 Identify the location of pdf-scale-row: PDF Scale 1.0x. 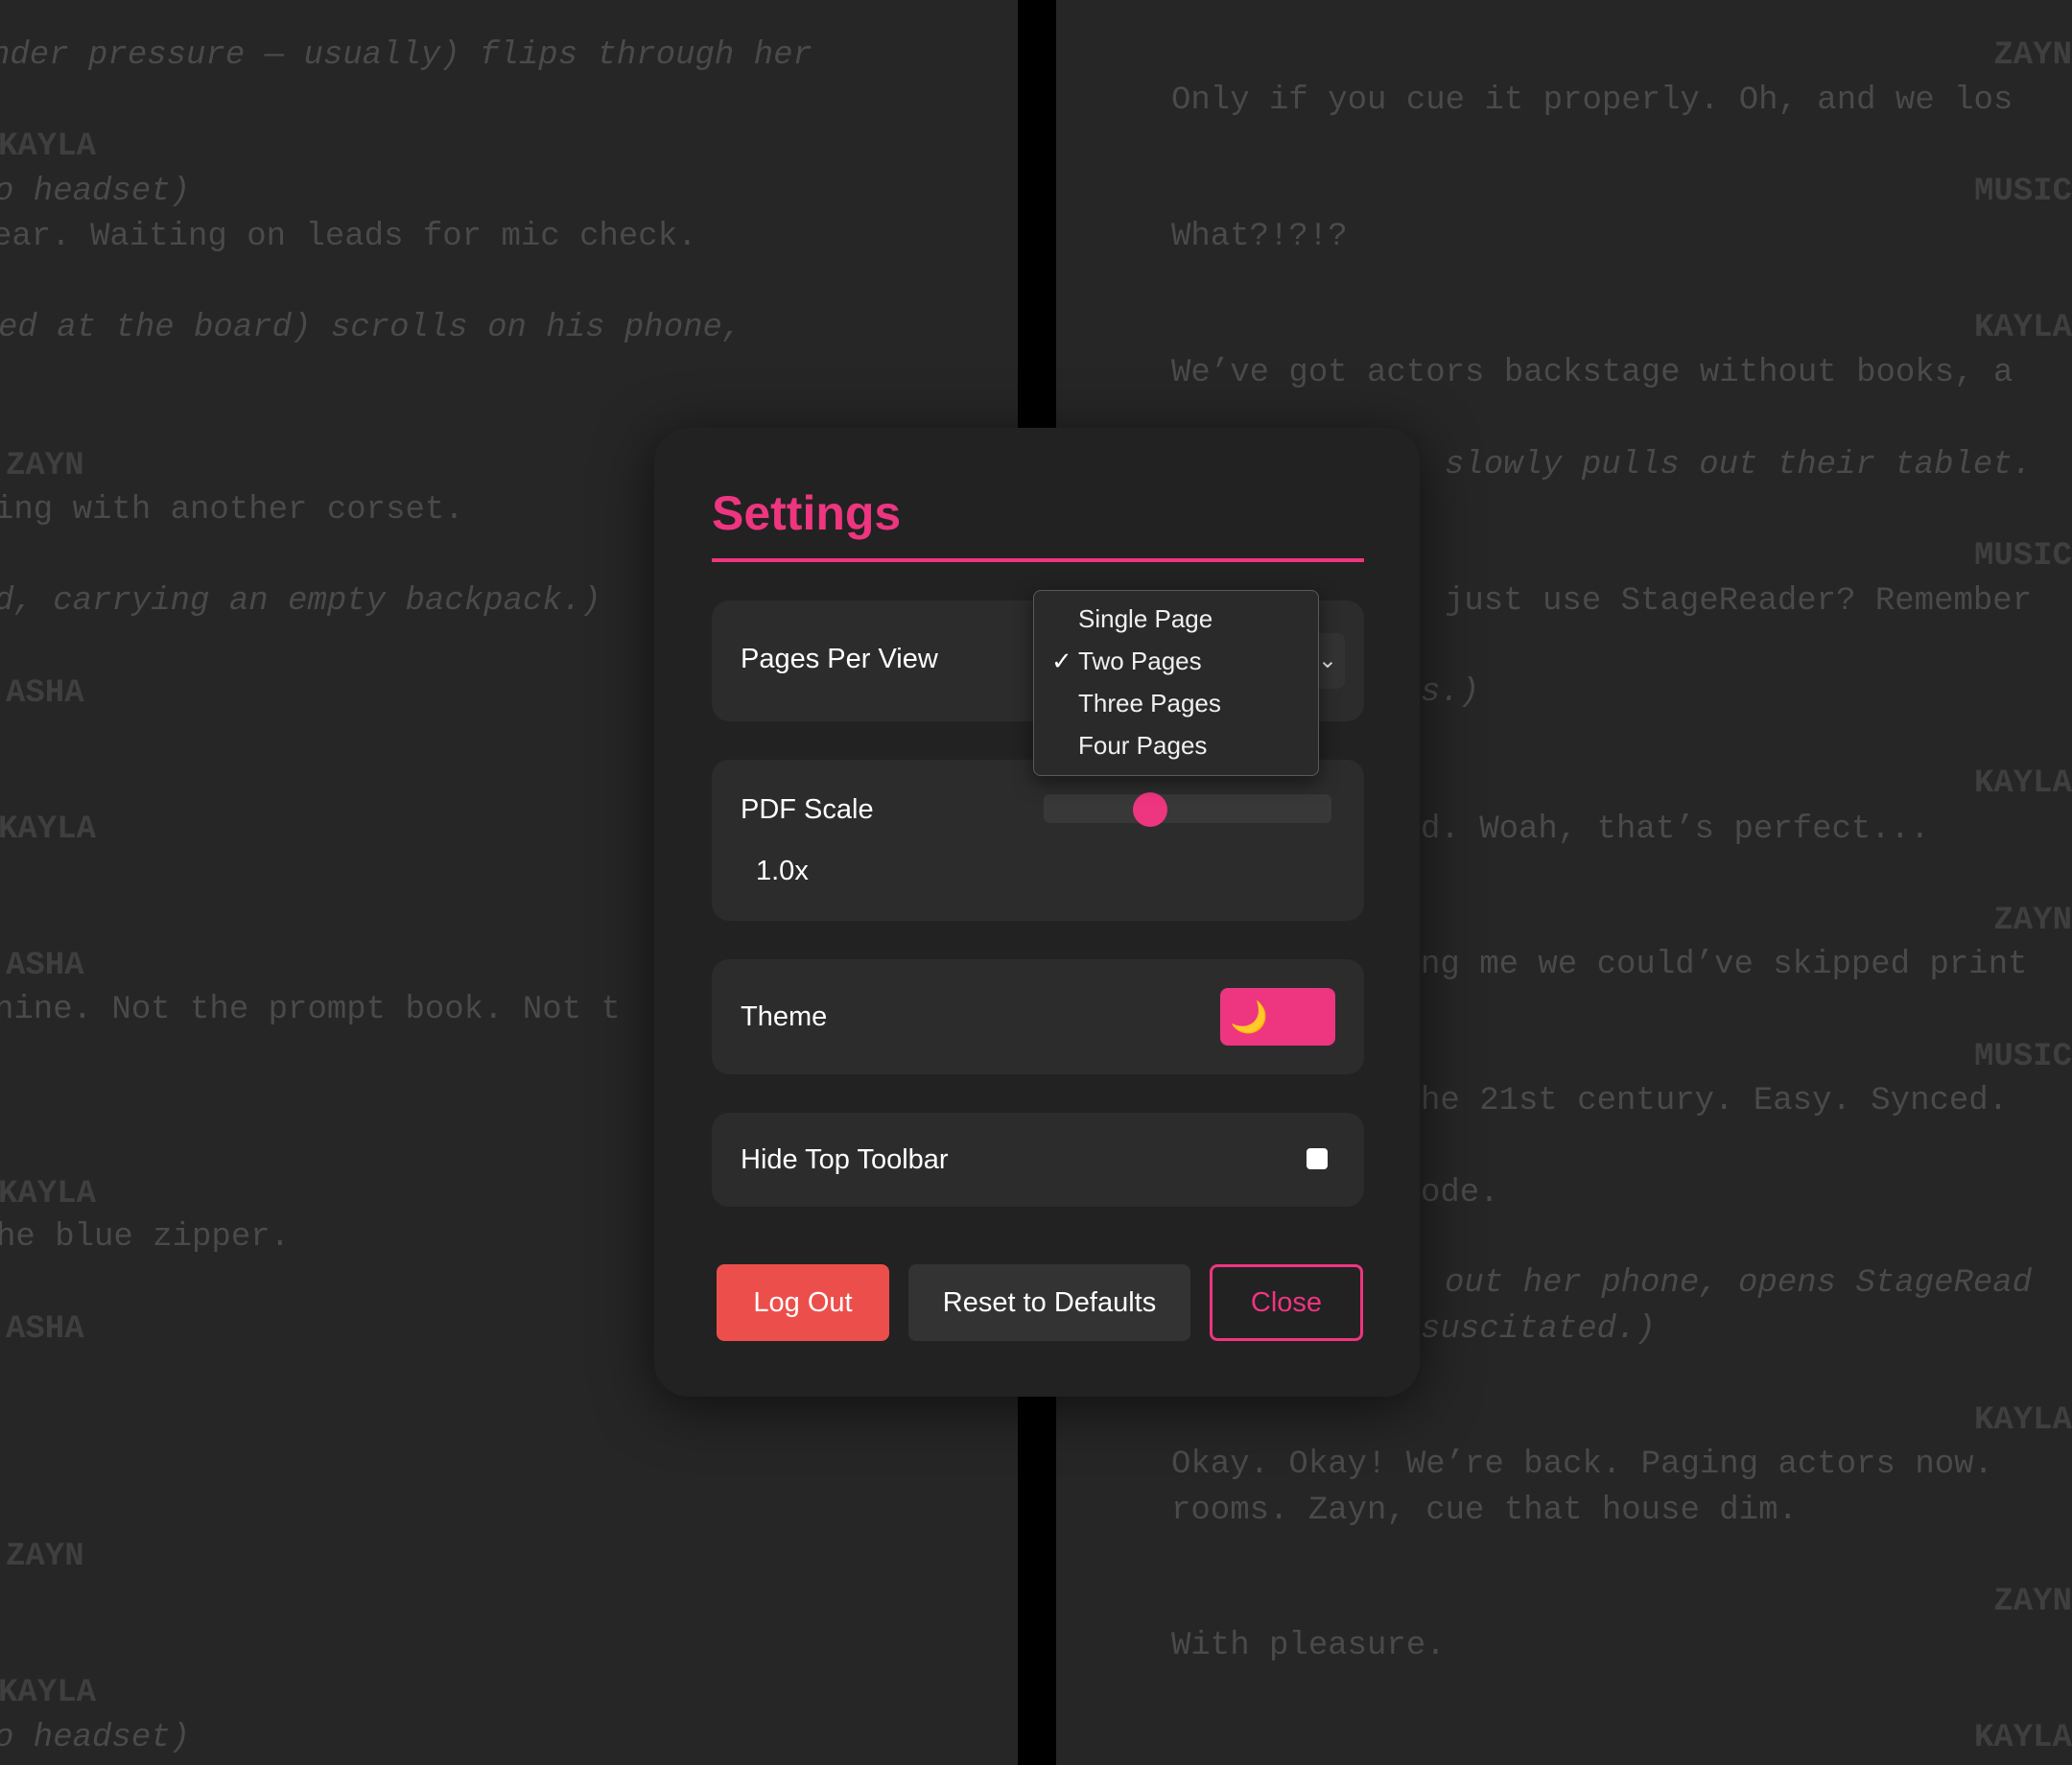
(1038, 840).